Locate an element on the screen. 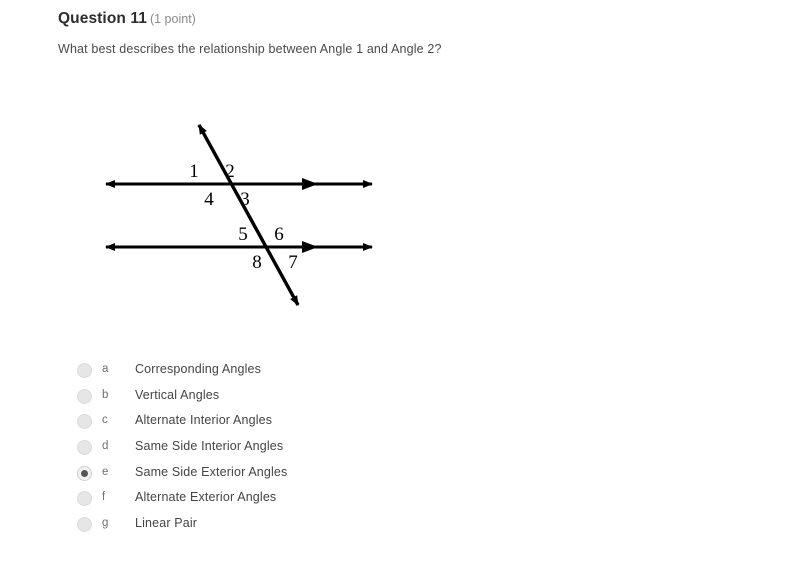 This screenshot has width=800, height=585. question-points: (1 point) is located at coordinates (172, 19).